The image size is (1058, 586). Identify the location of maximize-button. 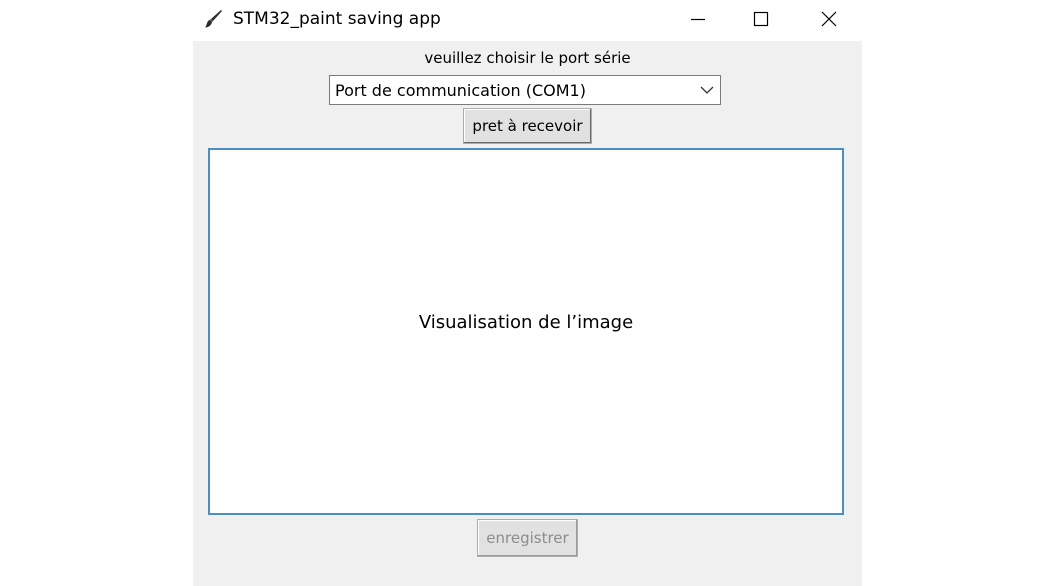
(761, 19).